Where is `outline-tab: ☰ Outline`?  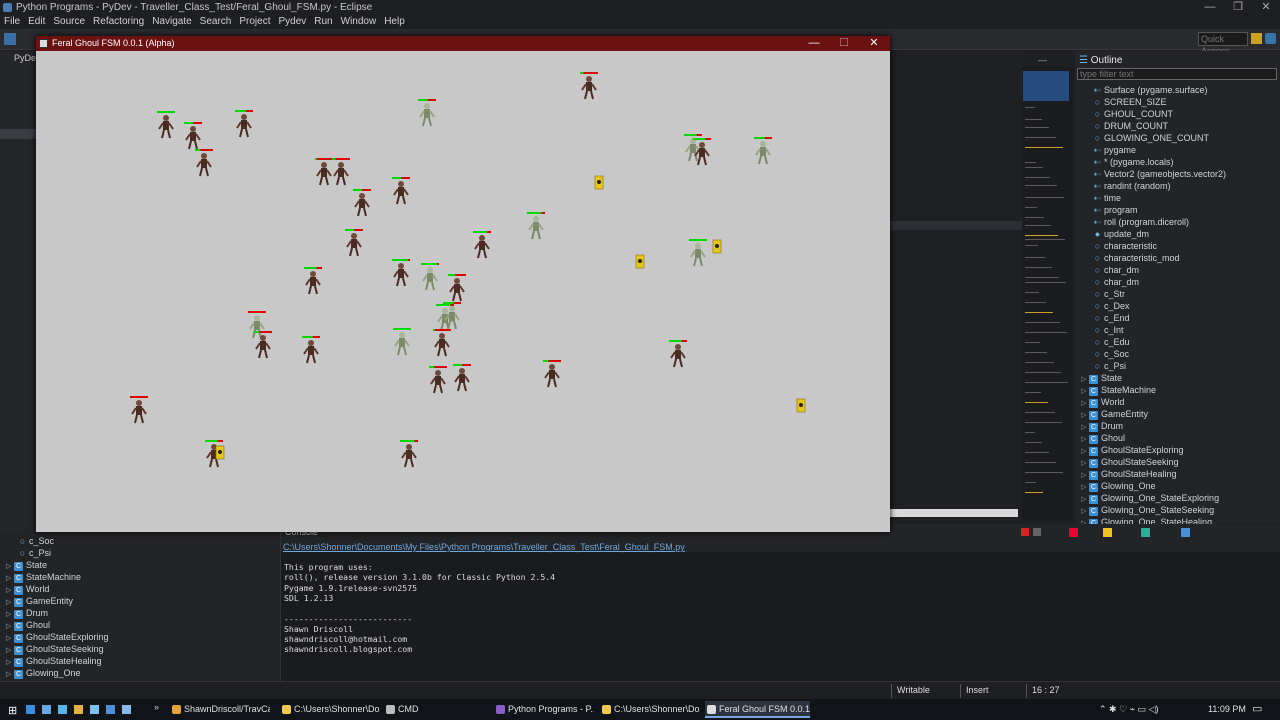
outline-tab: ☰ Outline is located at coordinates (1100, 60).